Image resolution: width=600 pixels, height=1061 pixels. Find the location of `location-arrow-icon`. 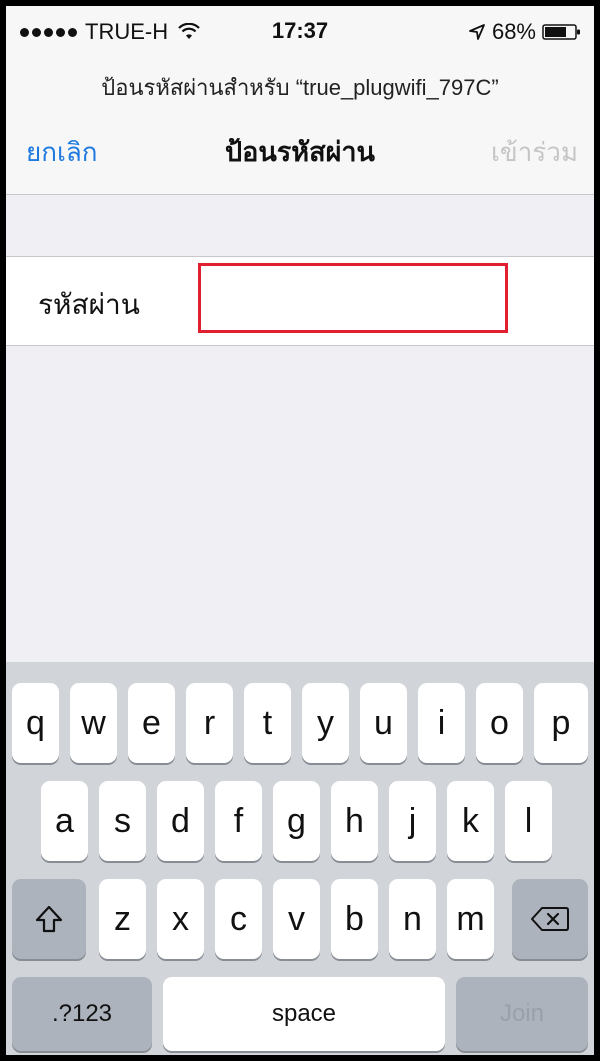

location-arrow-icon is located at coordinates (477, 32).